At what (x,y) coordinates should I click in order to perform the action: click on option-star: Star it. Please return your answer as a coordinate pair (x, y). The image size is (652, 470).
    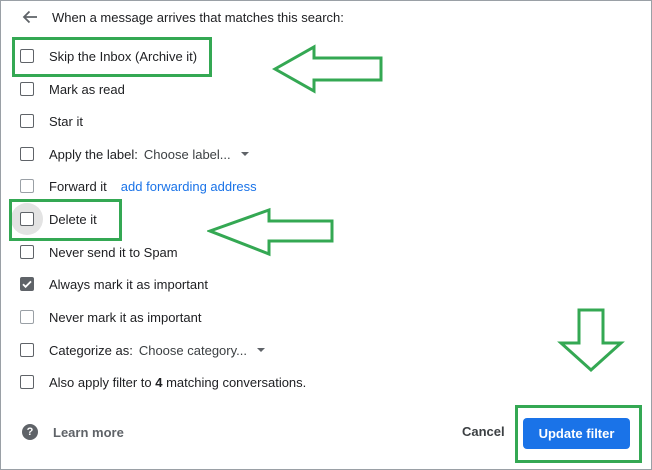
    Looking at the image, I should click on (51, 121).